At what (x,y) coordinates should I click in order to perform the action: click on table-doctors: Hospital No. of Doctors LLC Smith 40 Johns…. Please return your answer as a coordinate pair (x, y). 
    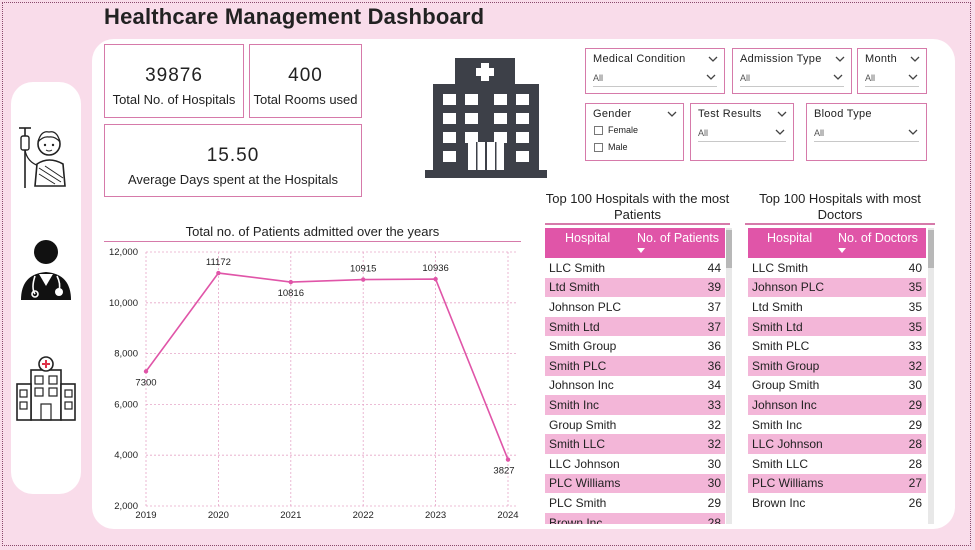
    Looking at the image, I should click on (837, 376).